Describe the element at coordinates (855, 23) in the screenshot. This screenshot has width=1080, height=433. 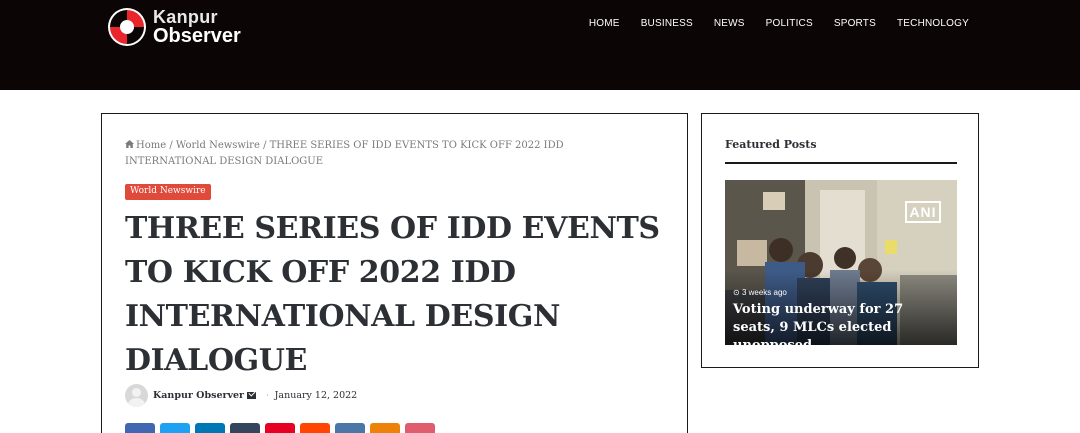
I see `nav-sports: SPORTS` at that location.